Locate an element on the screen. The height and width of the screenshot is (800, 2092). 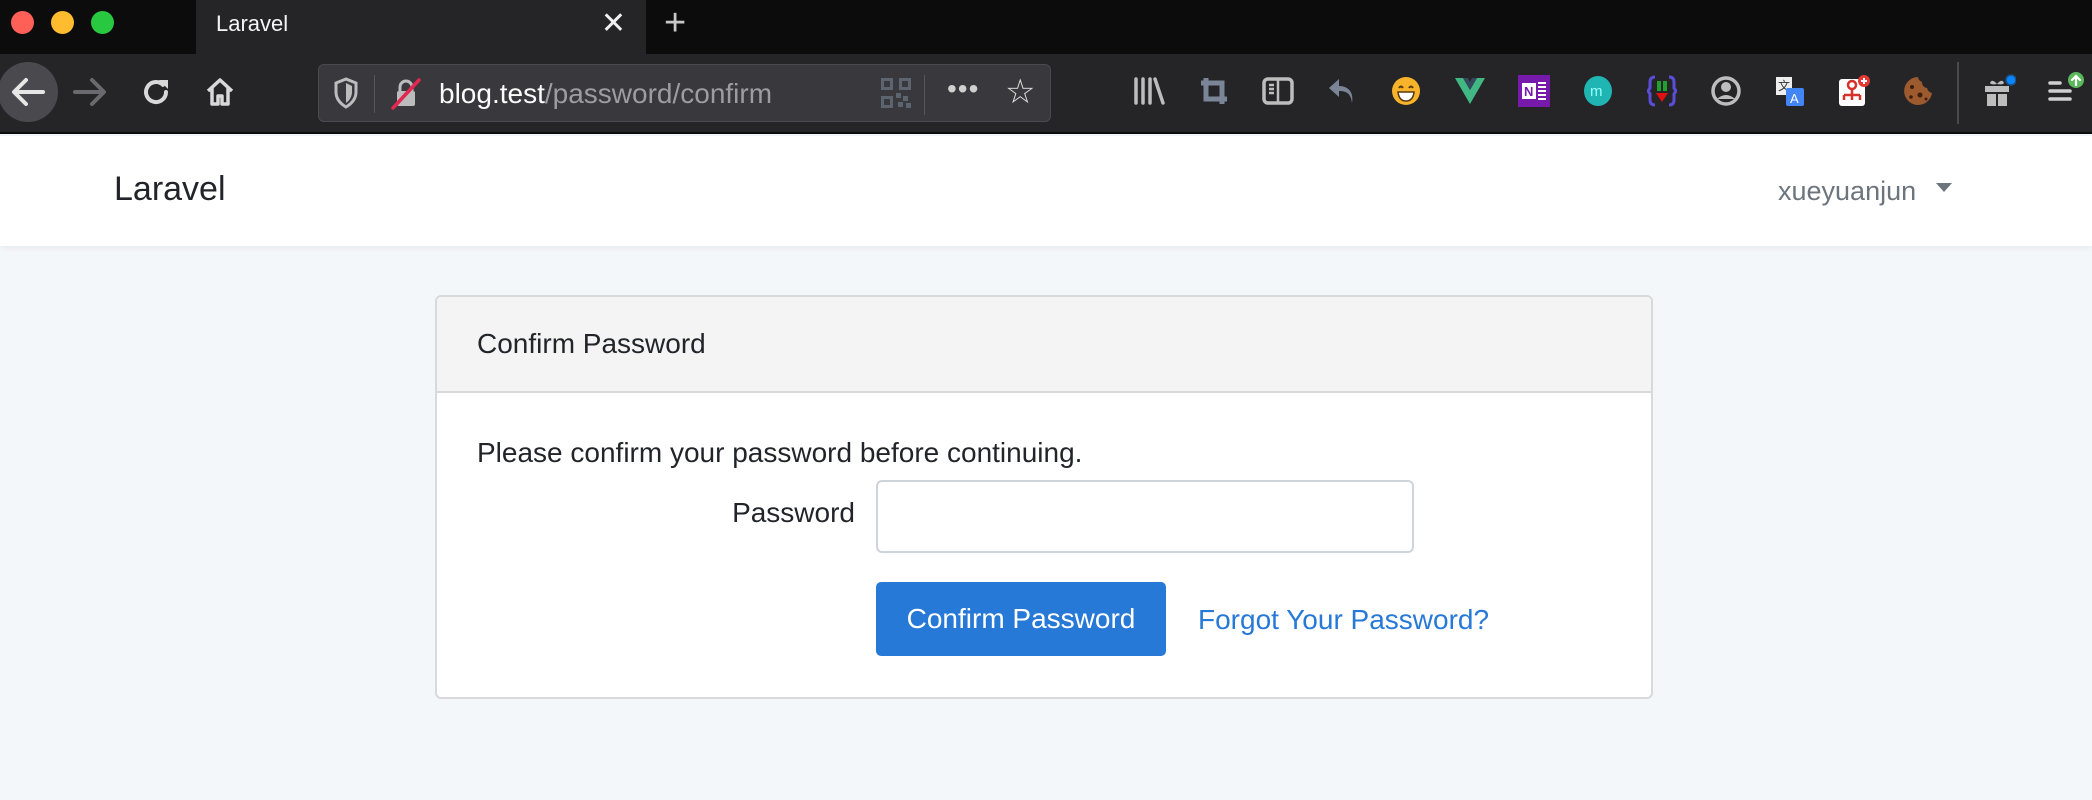
browser-toolbar: blog.test/password/confirm ••• ☆ N m 文A is located at coordinates (1046, 94).